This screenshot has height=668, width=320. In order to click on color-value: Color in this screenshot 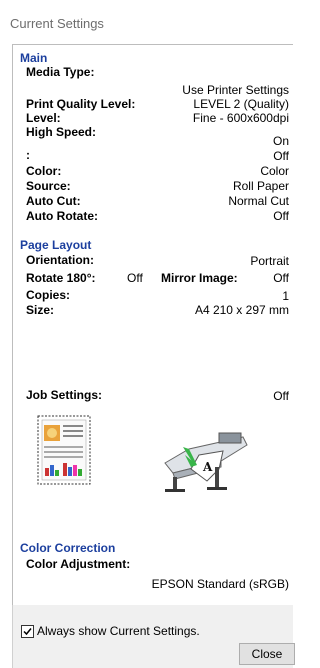, I will do `click(274, 171)`.